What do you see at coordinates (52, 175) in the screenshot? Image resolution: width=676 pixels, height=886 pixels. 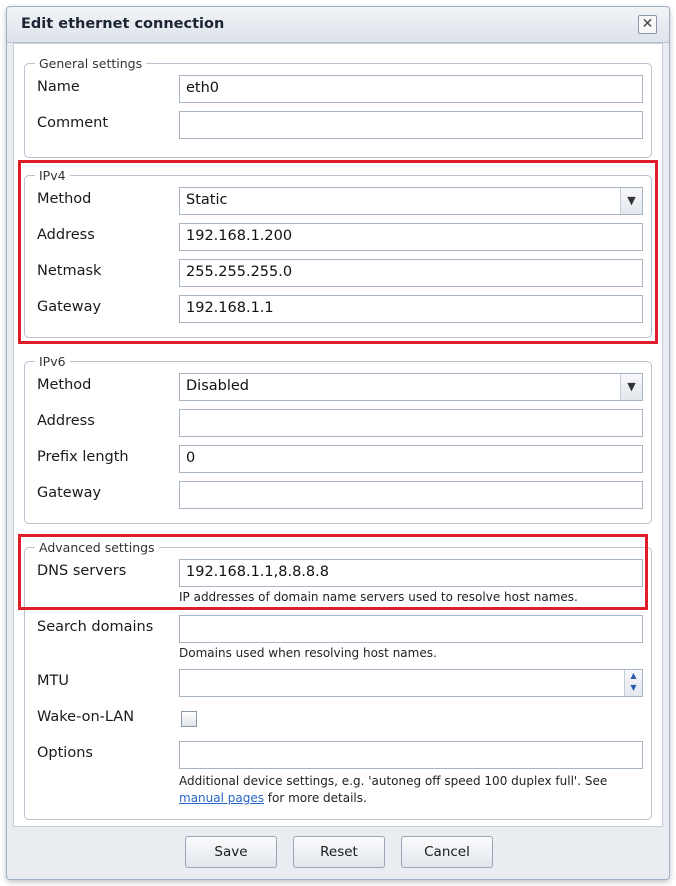 I see `ipv4-legend: IPv4` at bounding box center [52, 175].